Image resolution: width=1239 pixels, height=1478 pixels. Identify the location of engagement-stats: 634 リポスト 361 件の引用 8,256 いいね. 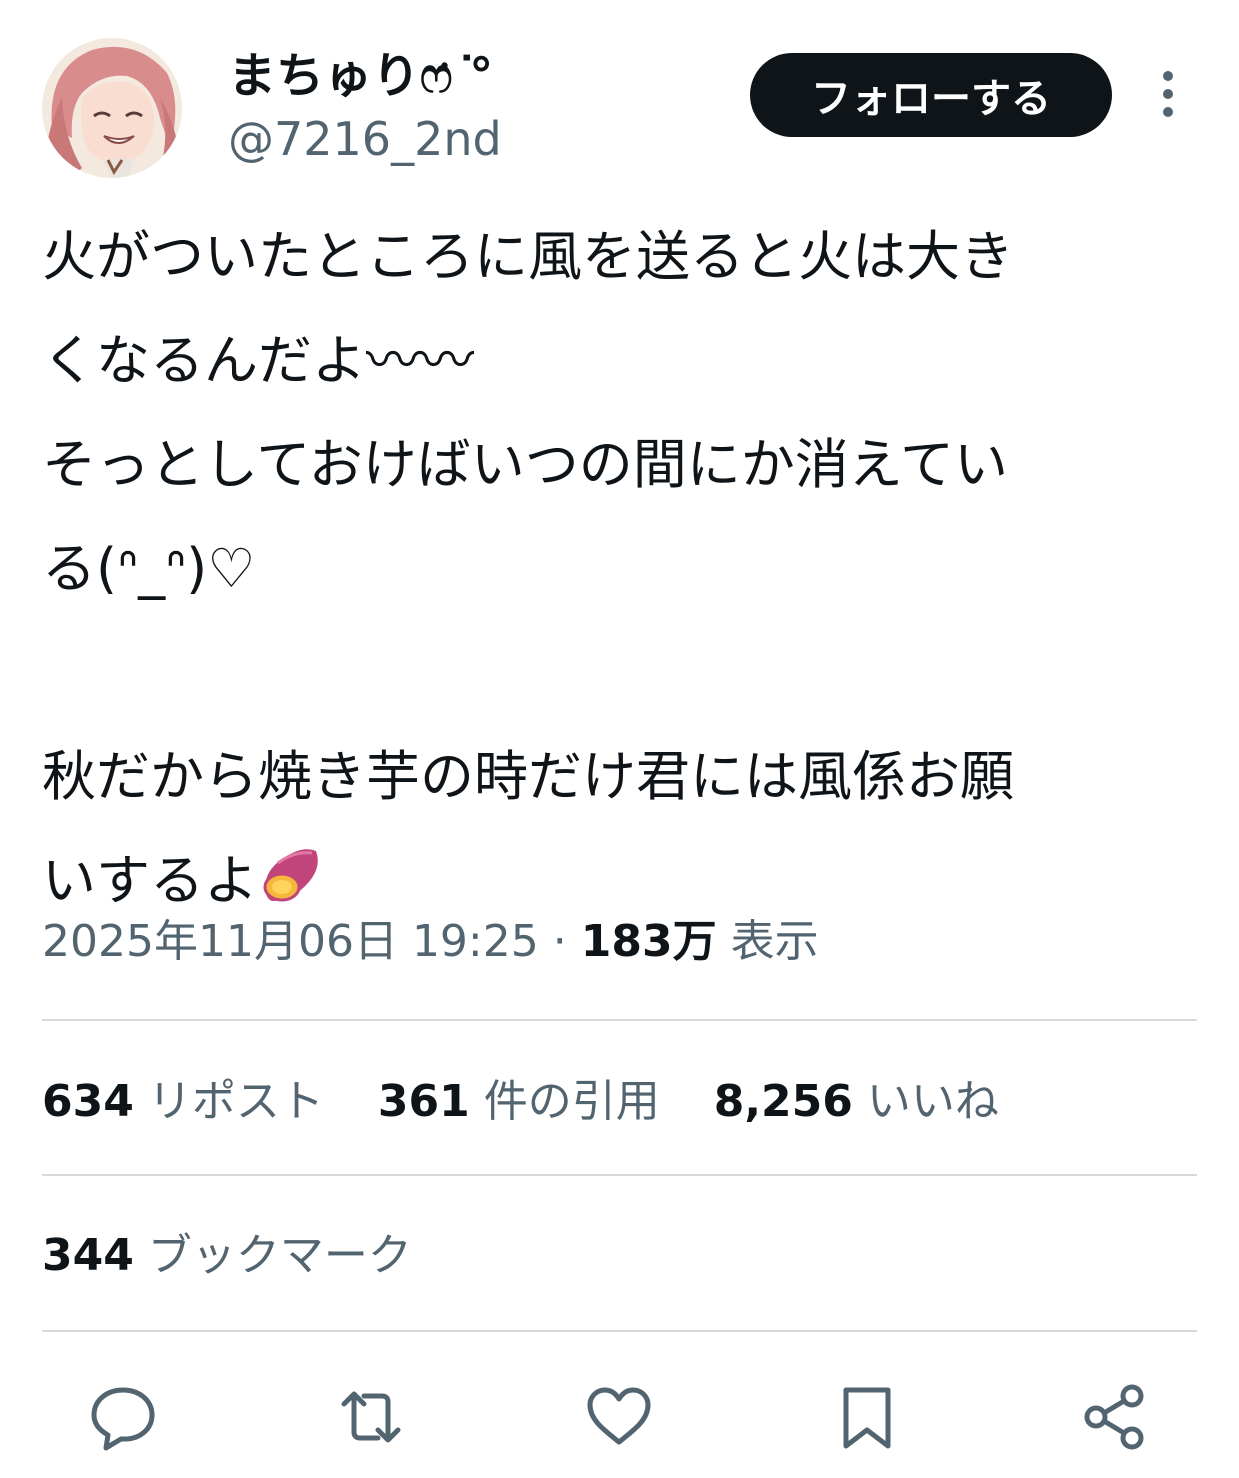
(540, 1102).